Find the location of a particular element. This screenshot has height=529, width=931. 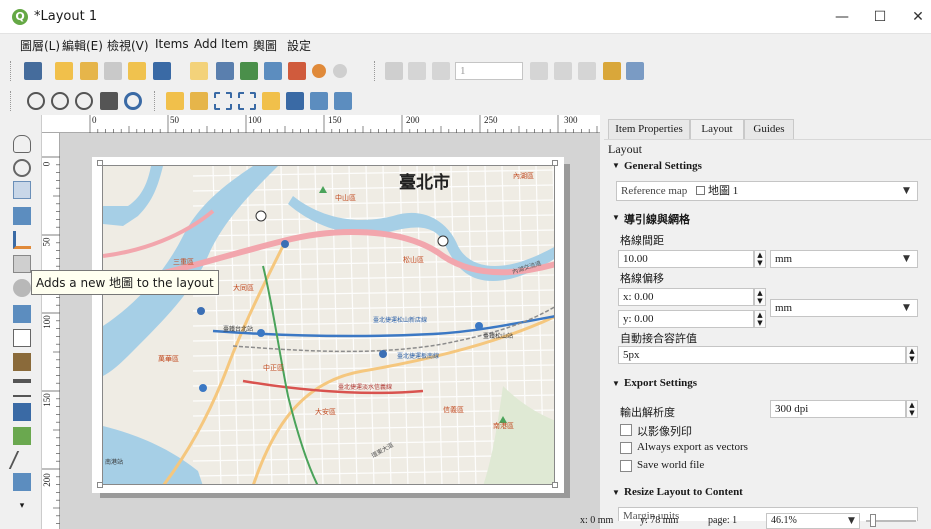

menu-items: Items is located at coordinates (172, 44).